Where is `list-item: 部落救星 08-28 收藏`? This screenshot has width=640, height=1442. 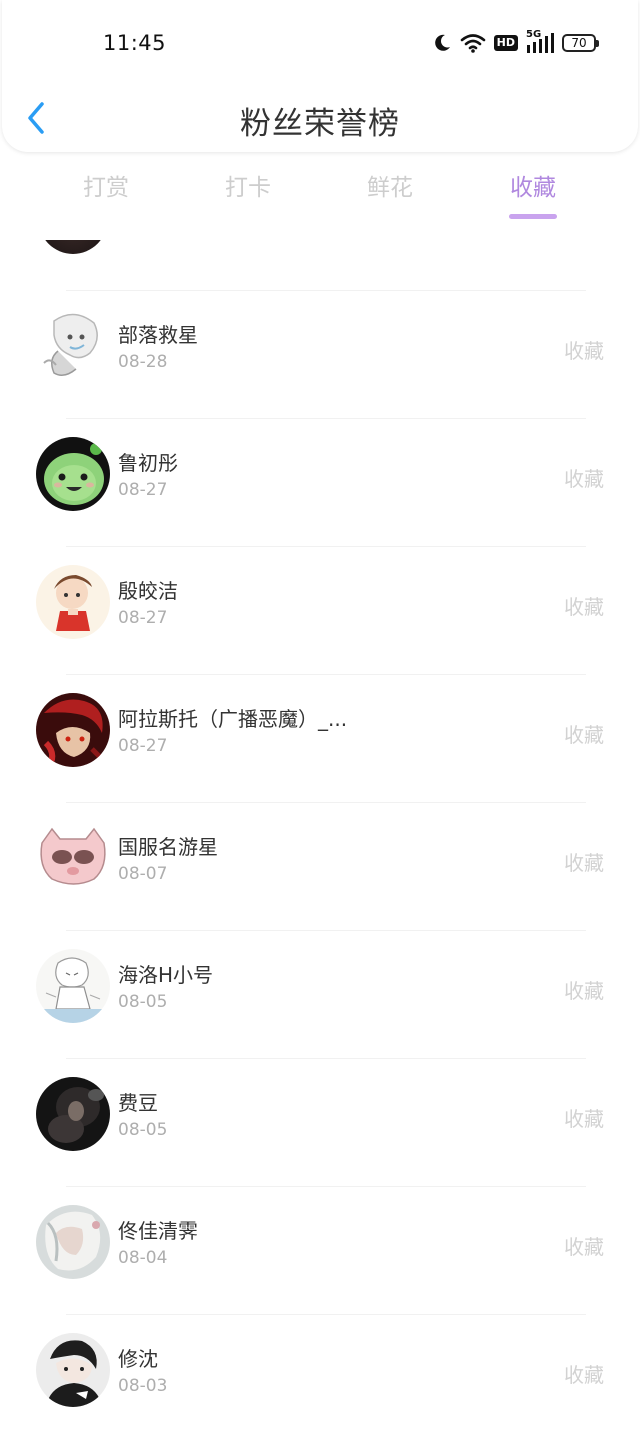 list-item: 部落救星 08-28 收藏 is located at coordinates (320, 354).